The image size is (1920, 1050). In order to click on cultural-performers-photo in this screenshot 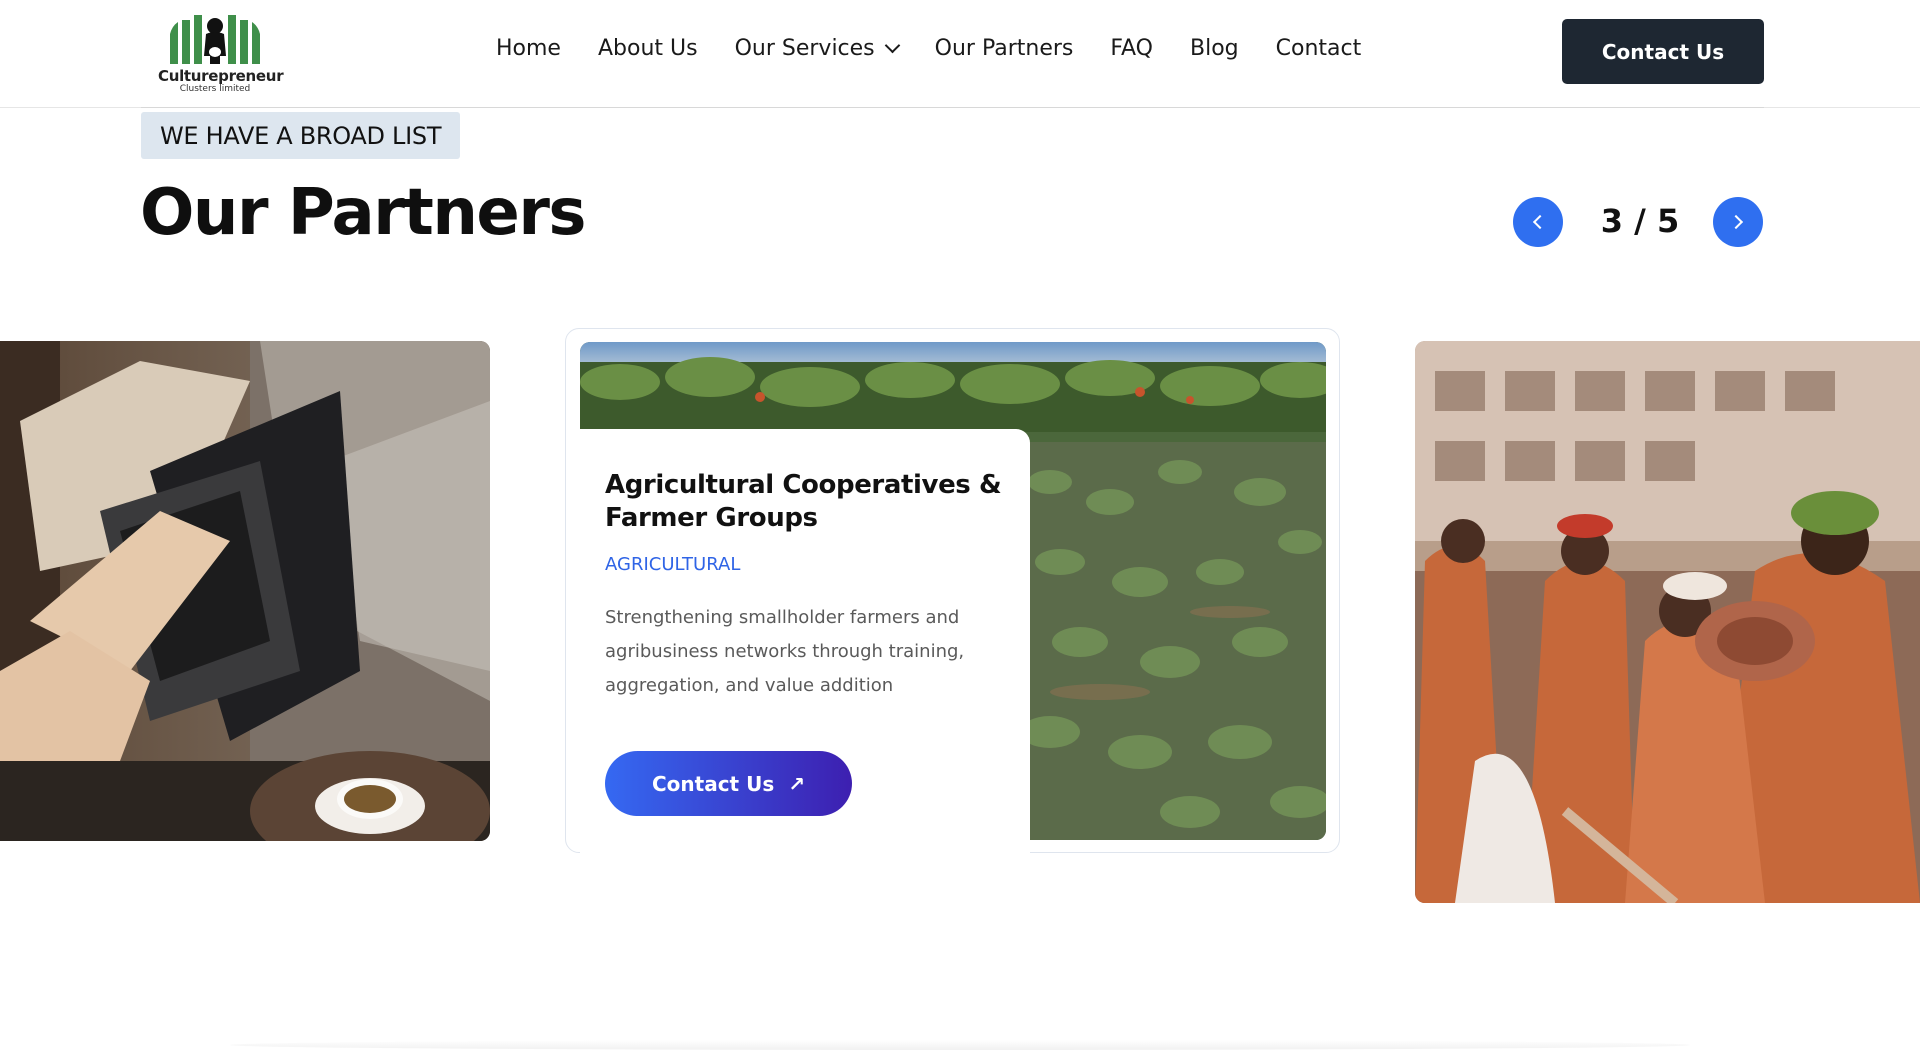, I will do `click(1667, 622)`.